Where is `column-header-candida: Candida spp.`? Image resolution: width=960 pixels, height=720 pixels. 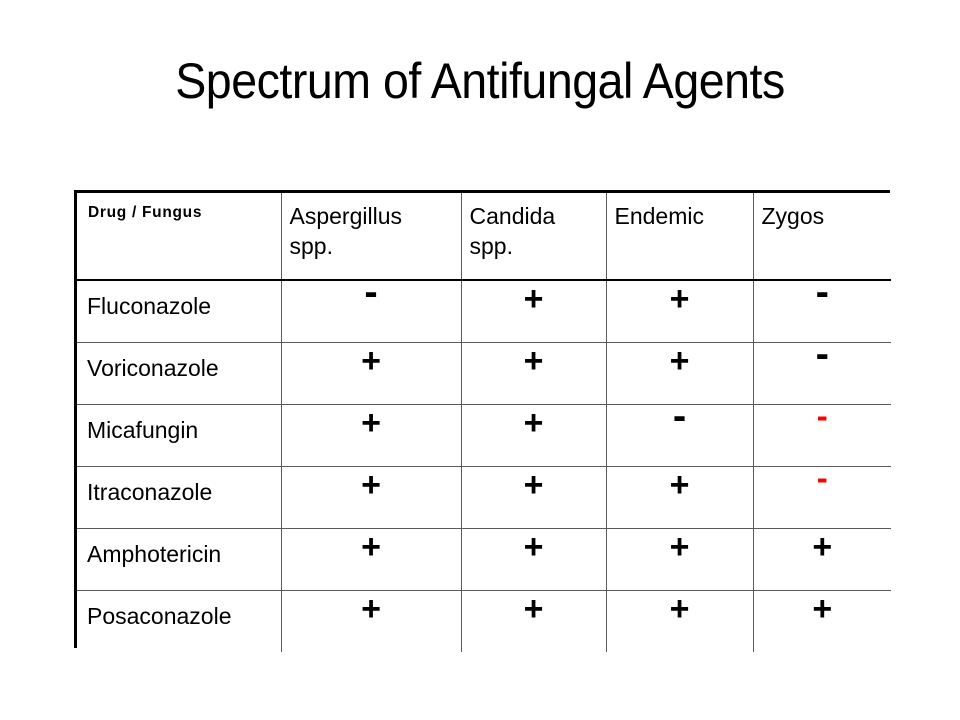 column-header-candida: Candida spp. is located at coordinates (534, 237).